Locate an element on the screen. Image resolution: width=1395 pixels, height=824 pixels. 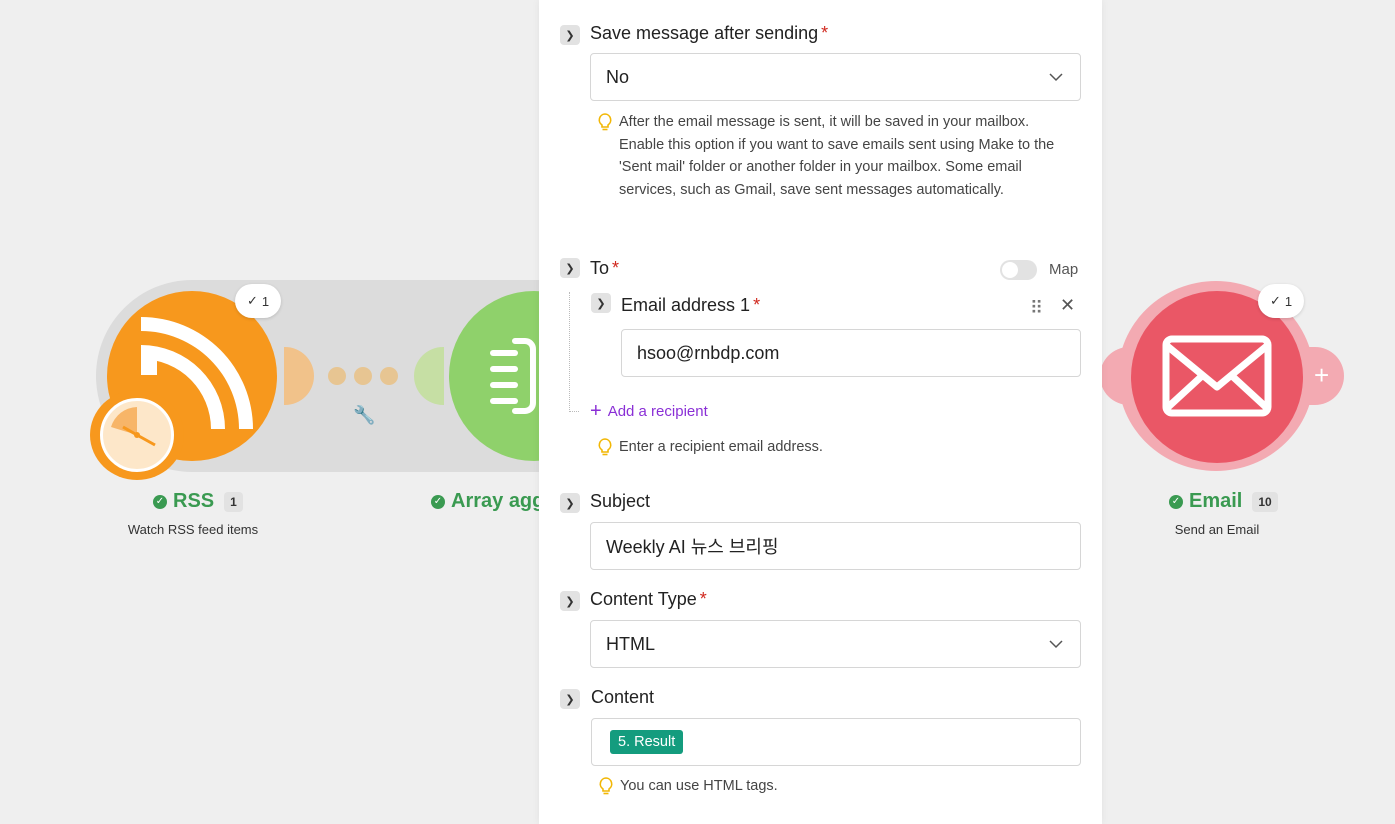
email-run-count: 1 is located at coordinates (1288, 301).